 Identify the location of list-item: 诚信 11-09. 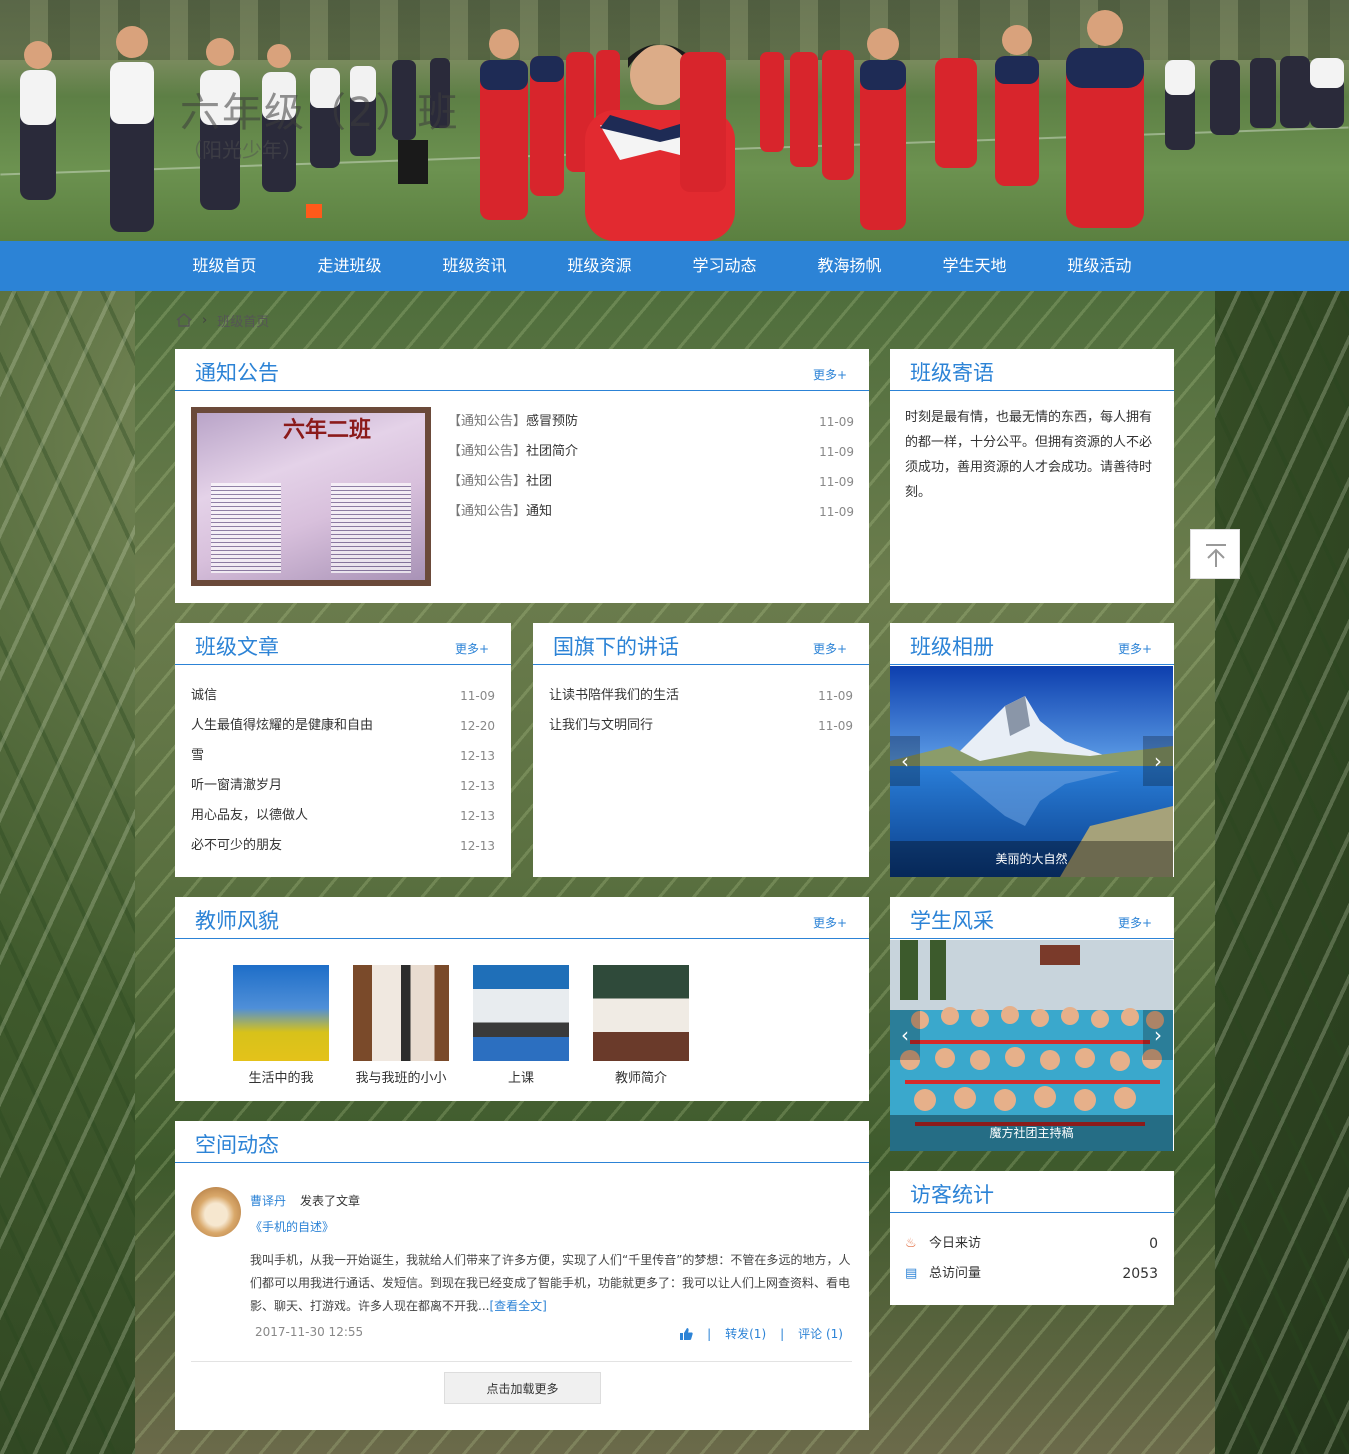
(343, 696).